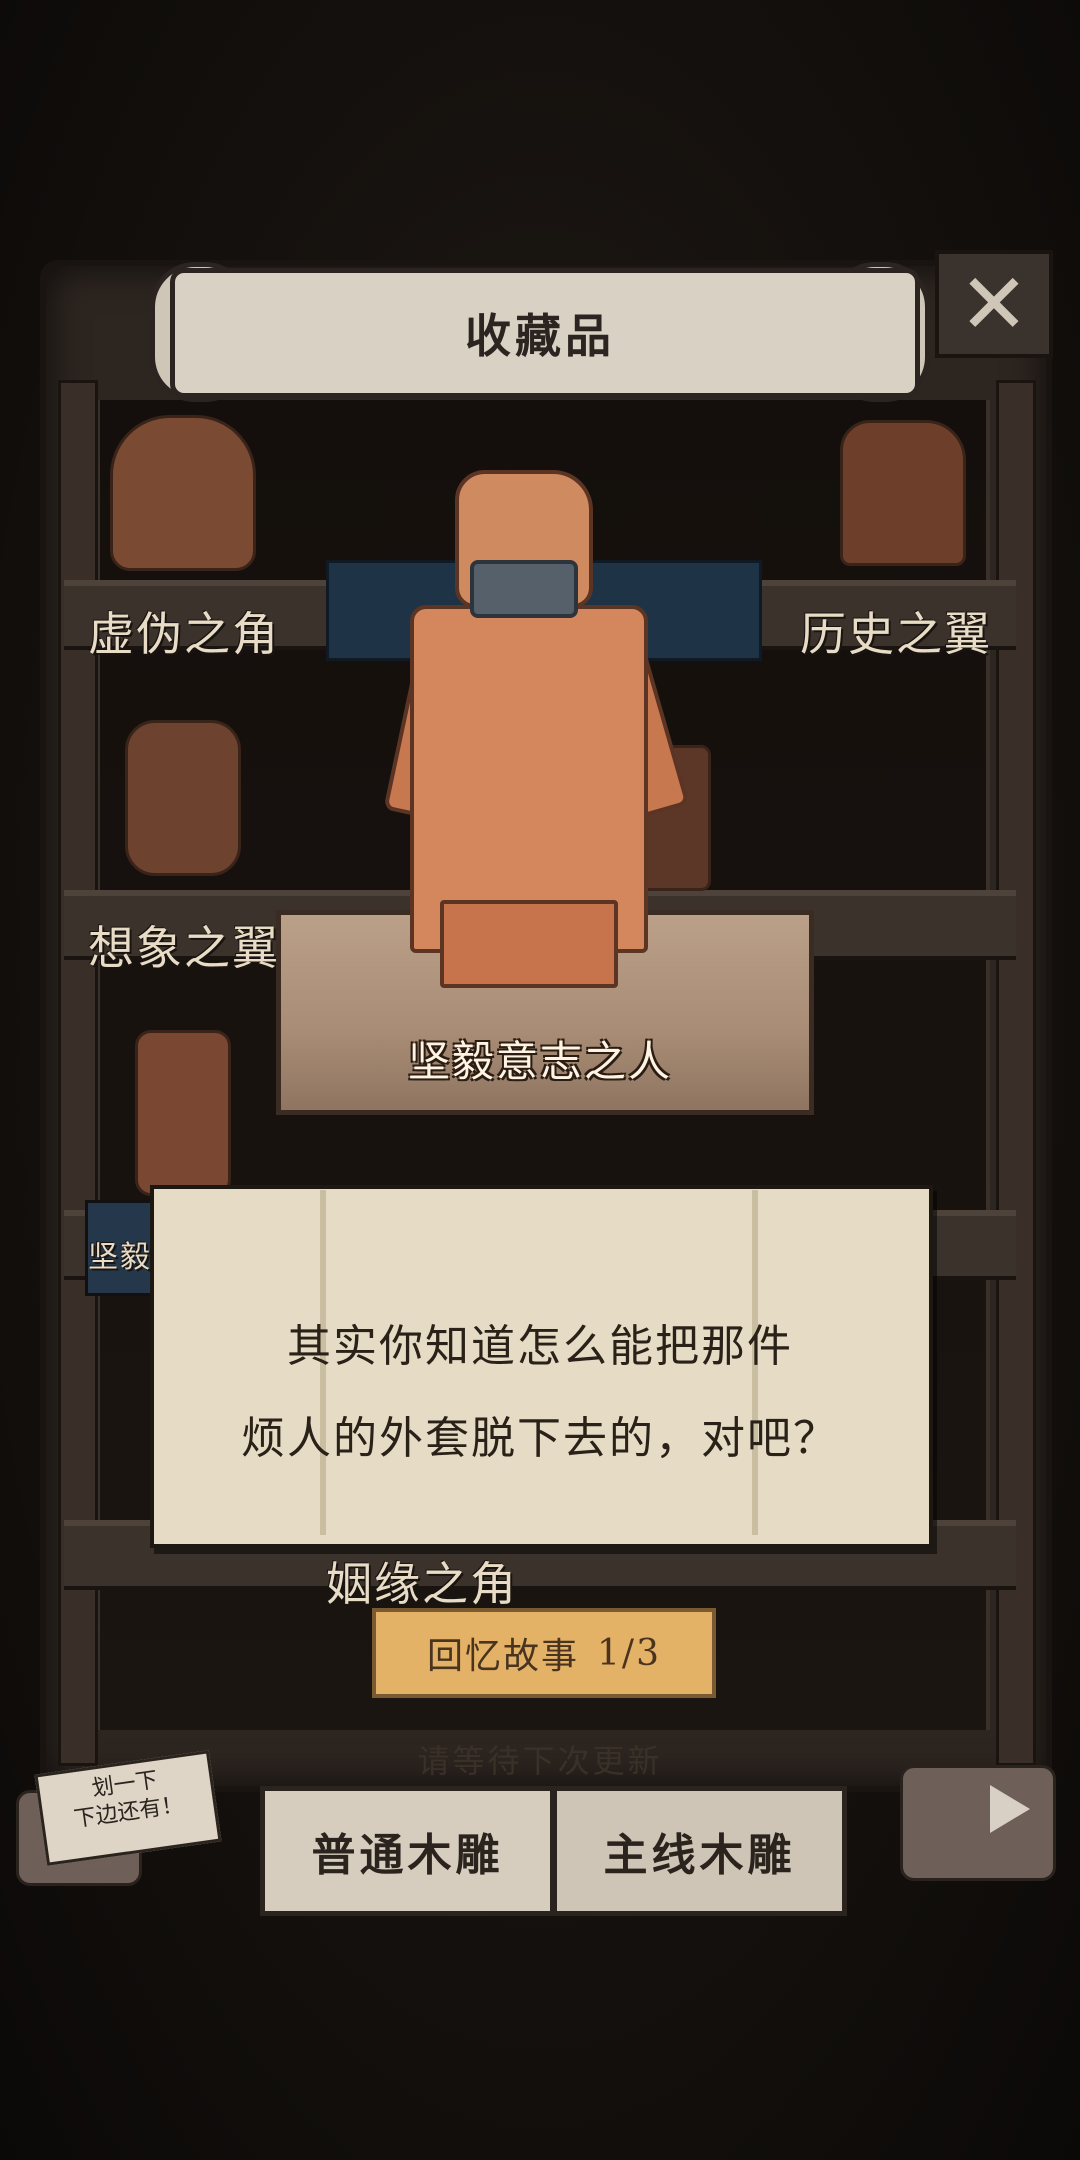 Image resolution: width=1080 pixels, height=2160 pixels. I want to click on close-x-icon: ✕, so click(994, 304).